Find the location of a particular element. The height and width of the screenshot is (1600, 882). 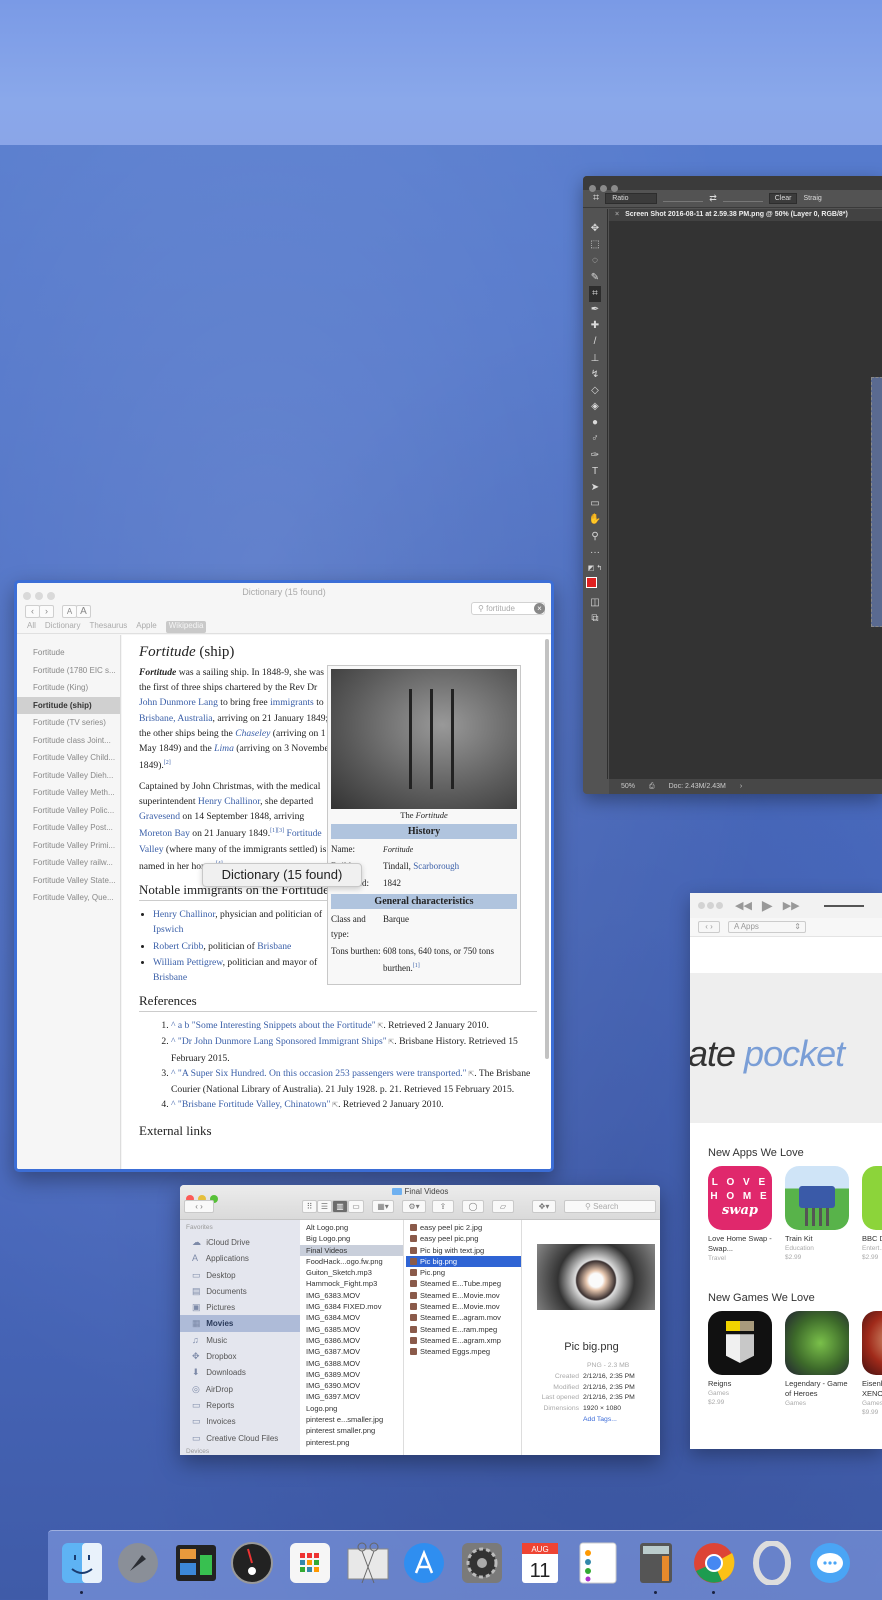

preview-thumbnail is located at coordinates (596, 1277).